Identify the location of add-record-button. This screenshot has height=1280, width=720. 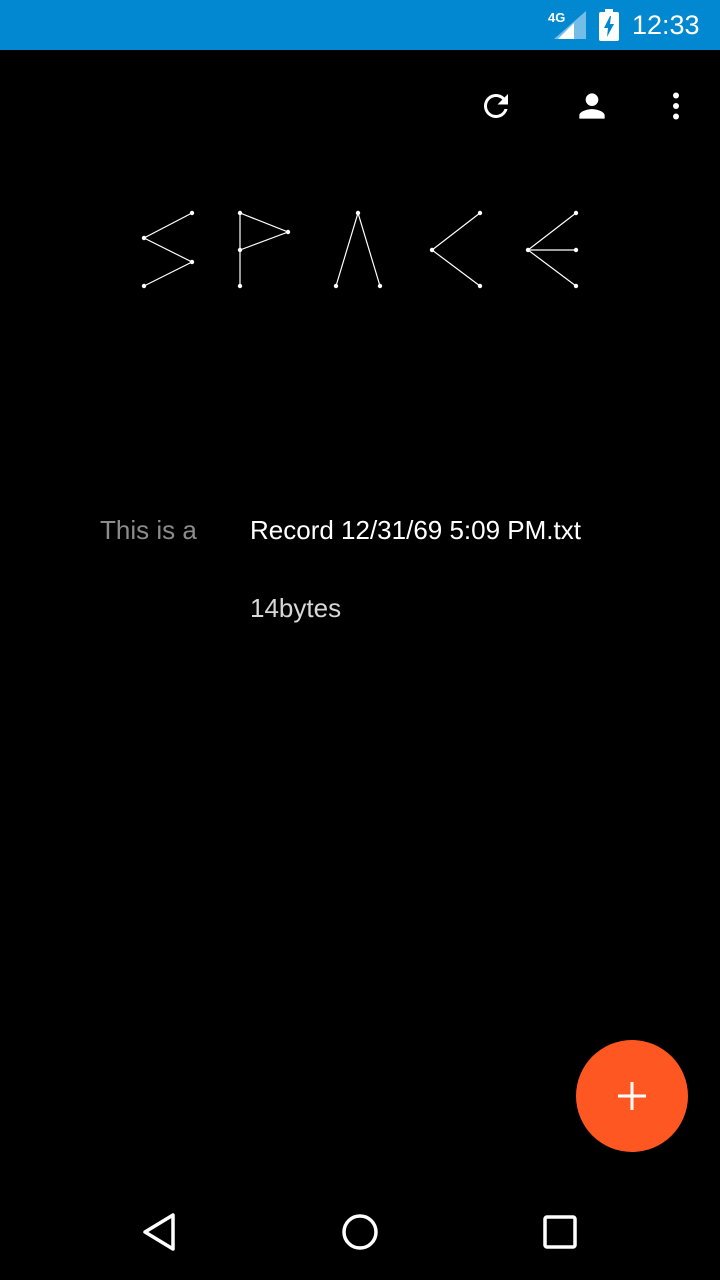
(632, 1096).